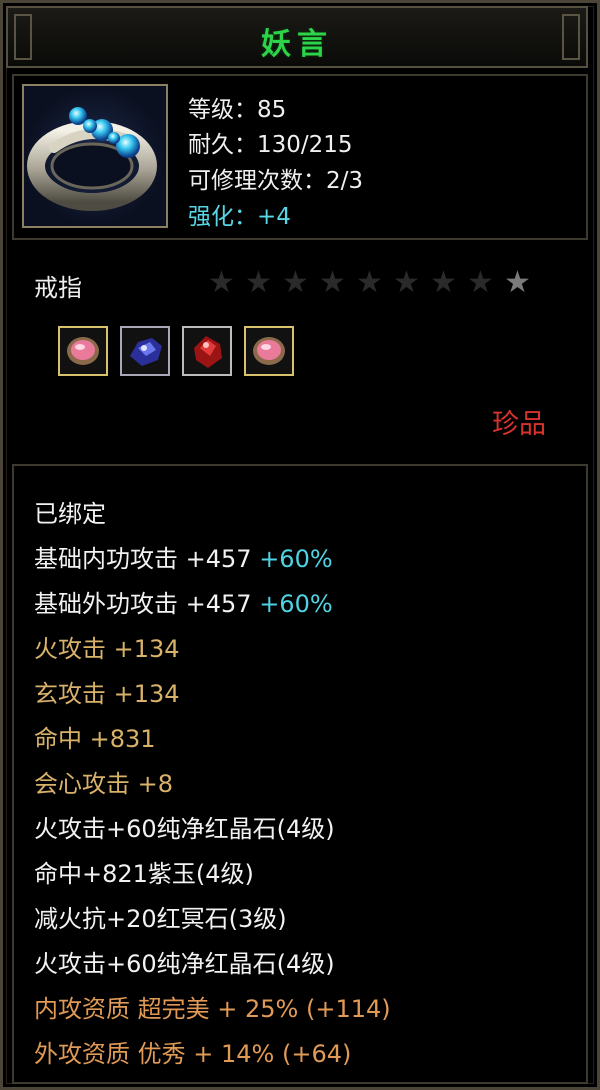 This screenshot has height=1090, width=600. What do you see at coordinates (70, 514) in the screenshot?
I see `bound-status: 已绑定` at bounding box center [70, 514].